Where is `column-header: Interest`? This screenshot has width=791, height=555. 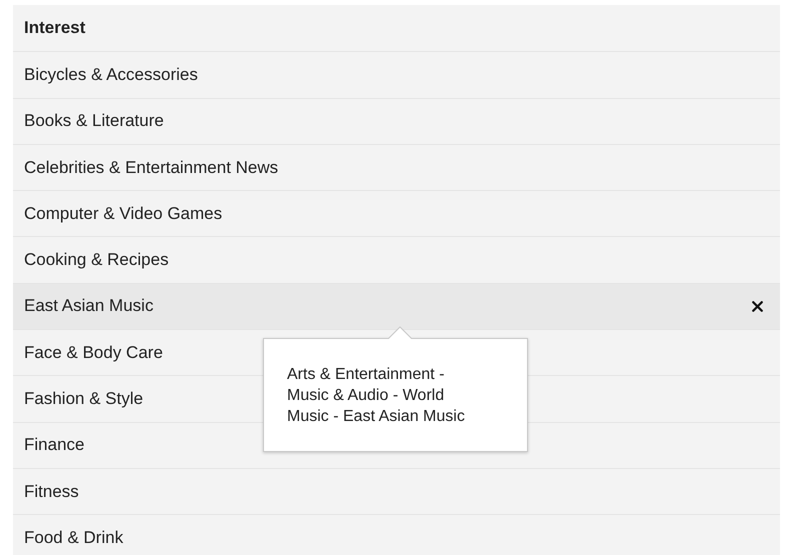 column-header: Interest is located at coordinates (55, 28).